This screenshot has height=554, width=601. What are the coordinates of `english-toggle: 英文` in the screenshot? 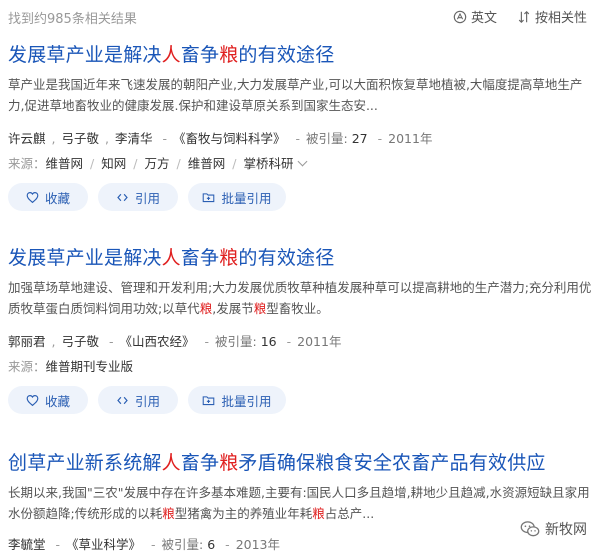 It's located at (475, 16).